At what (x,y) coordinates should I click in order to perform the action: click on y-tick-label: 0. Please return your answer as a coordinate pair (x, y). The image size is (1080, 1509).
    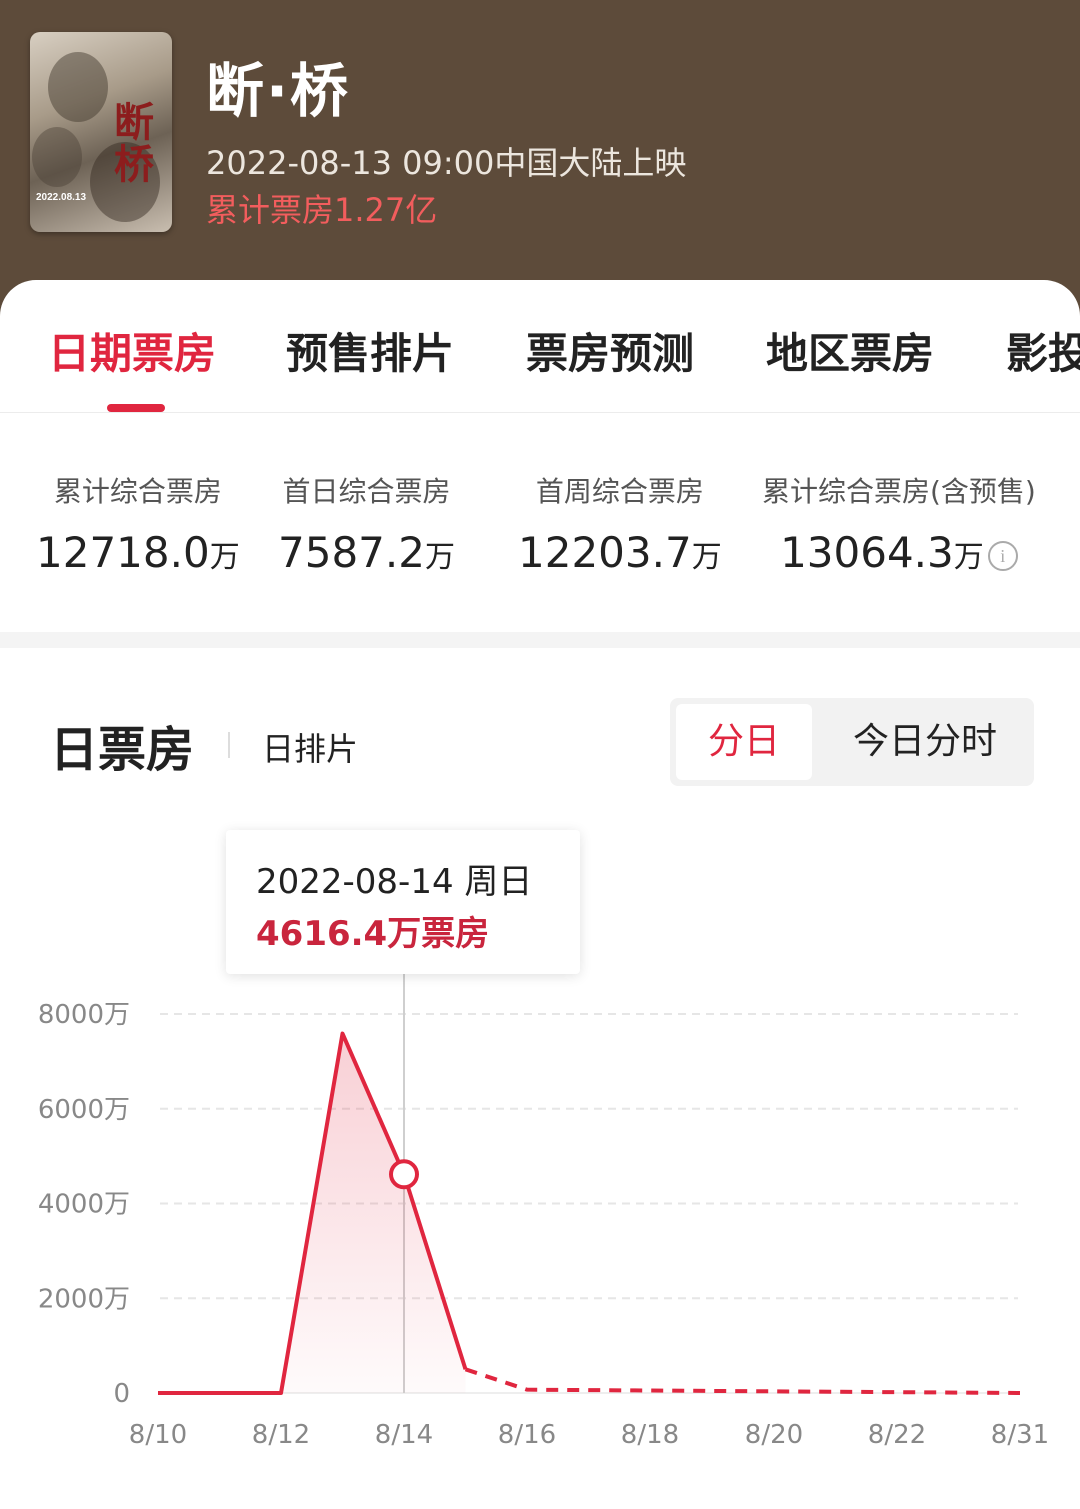
    Looking at the image, I should click on (121, 1394).